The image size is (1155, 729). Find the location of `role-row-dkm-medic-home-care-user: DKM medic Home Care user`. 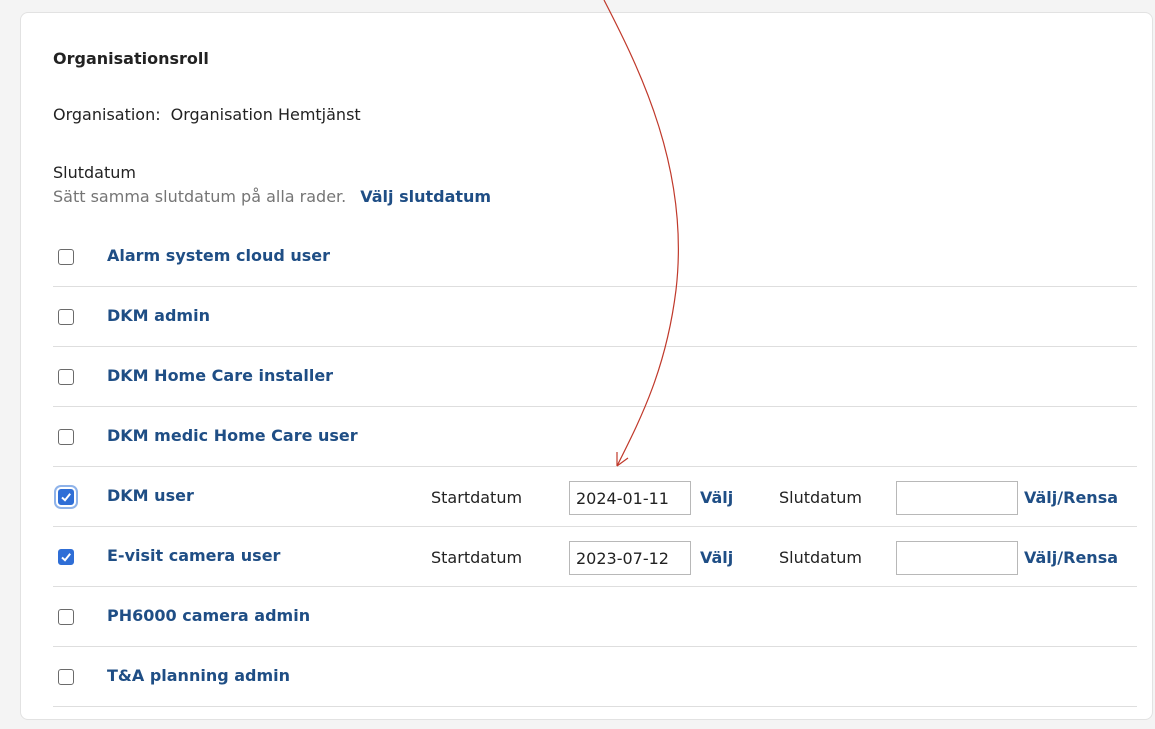

role-row-dkm-medic-home-care-user: DKM medic Home Care user is located at coordinates (595, 437).